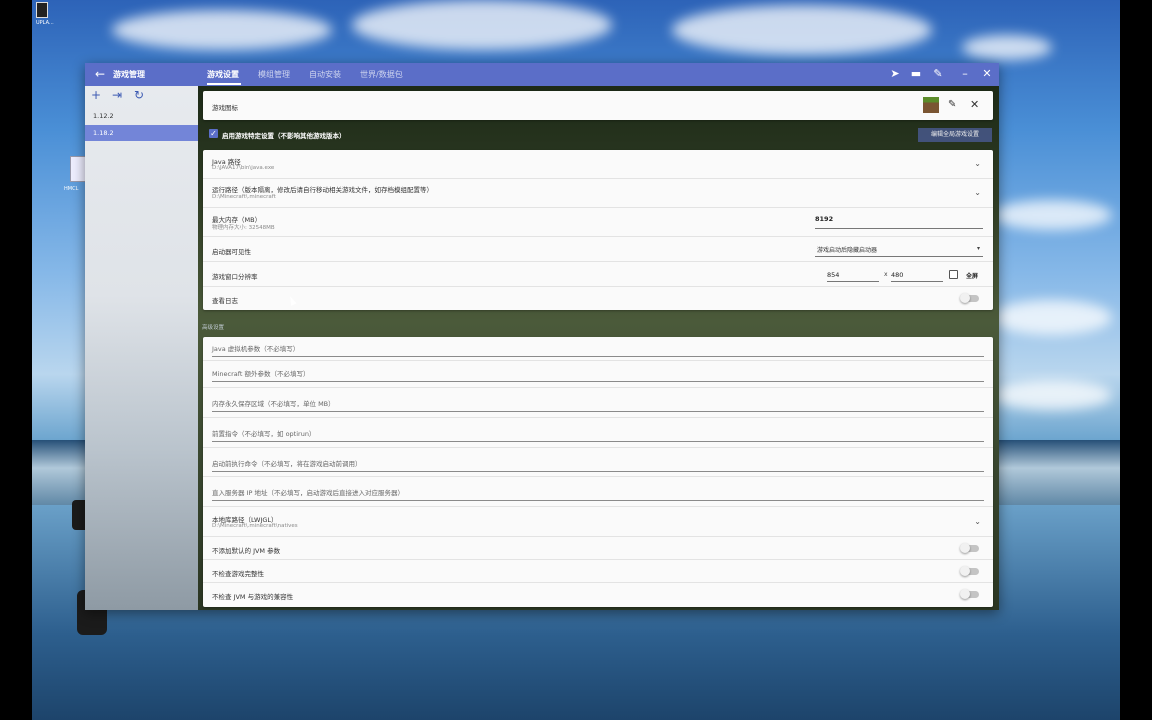 This screenshot has width=1152, height=720. I want to click on window-title: 游戏管理, so click(129, 74).